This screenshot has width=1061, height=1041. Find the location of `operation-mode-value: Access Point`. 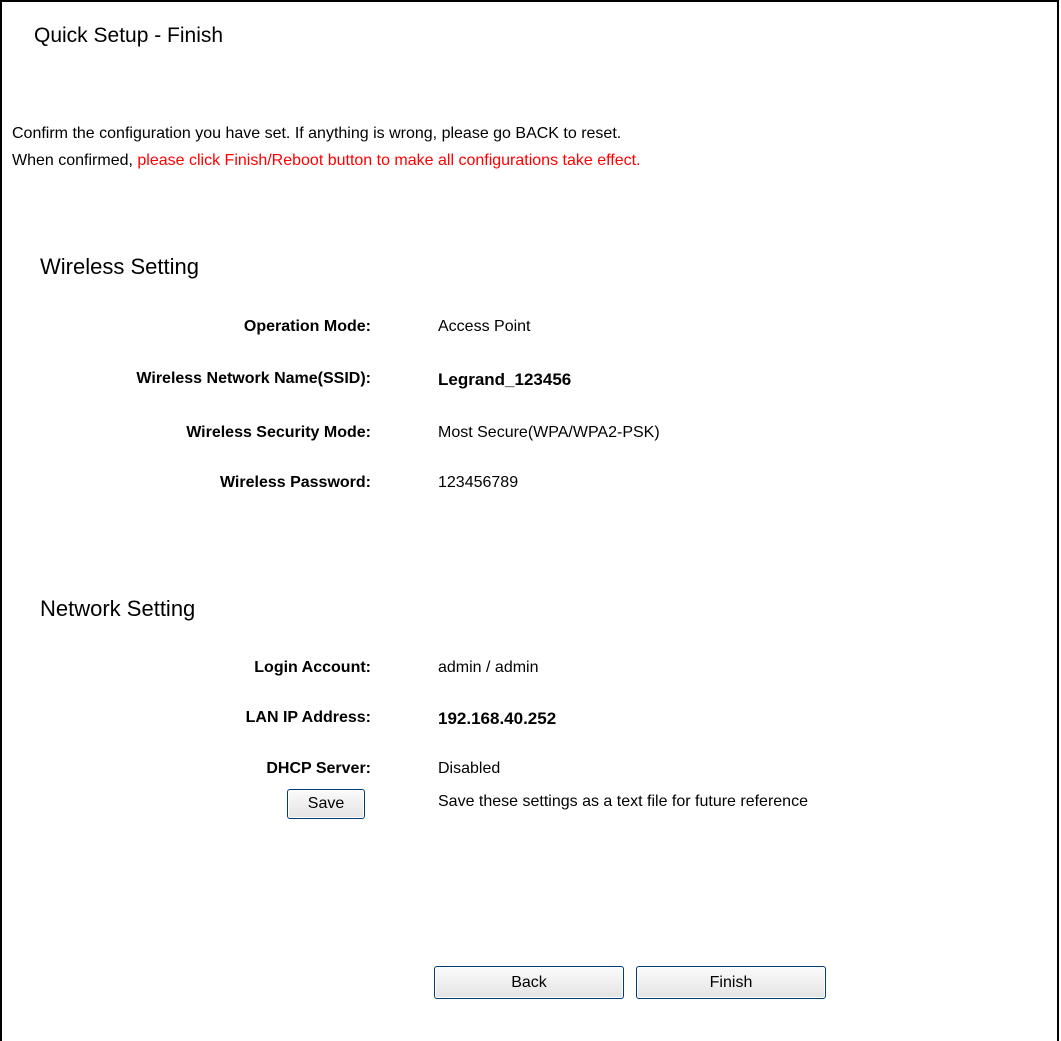

operation-mode-value: Access Point is located at coordinates (484, 326).